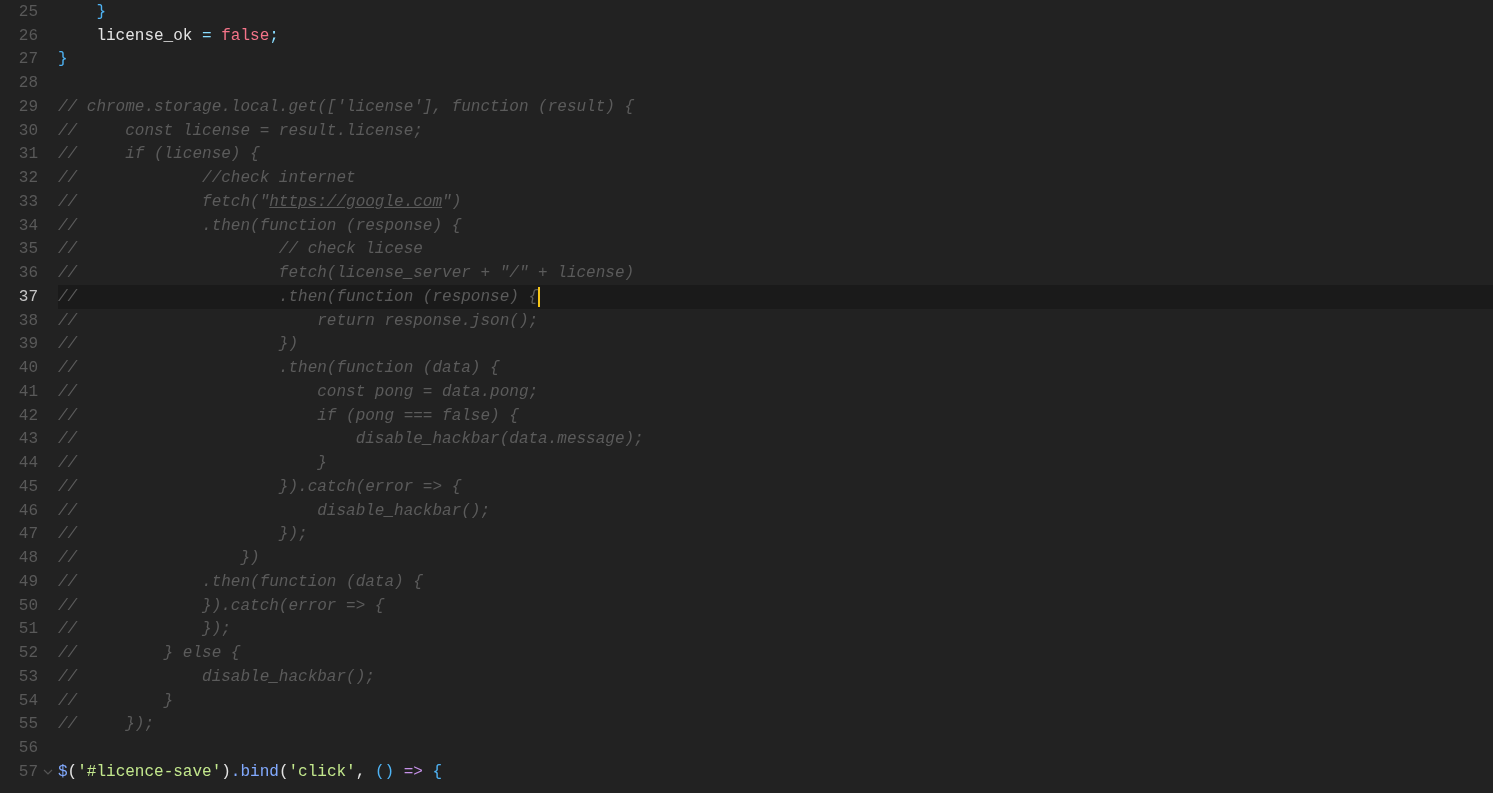 This screenshot has height=793, width=1493. Describe the element at coordinates (346, 106) in the screenshot. I see `code-line: // chrome.storage.local.get(['license'], function (result) {` at that location.